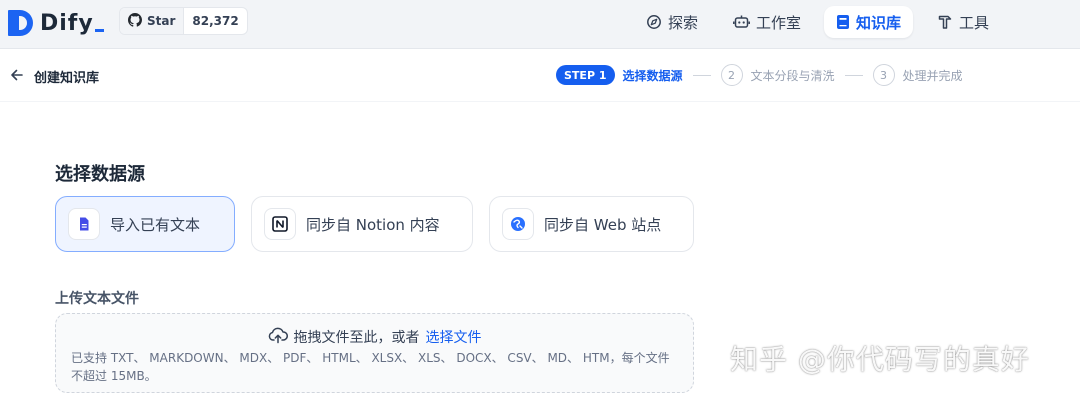 This screenshot has height=402, width=1080. What do you see at coordinates (843, 22) in the screenshot?
I see `book-icon` at bounding box center [843, 22].